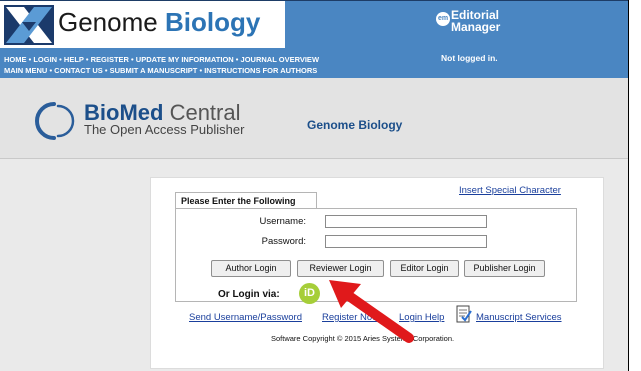  What do you see at coordinates (406, 221) in the screenshot?
I see `username-input` at bounding box center [406, 221].